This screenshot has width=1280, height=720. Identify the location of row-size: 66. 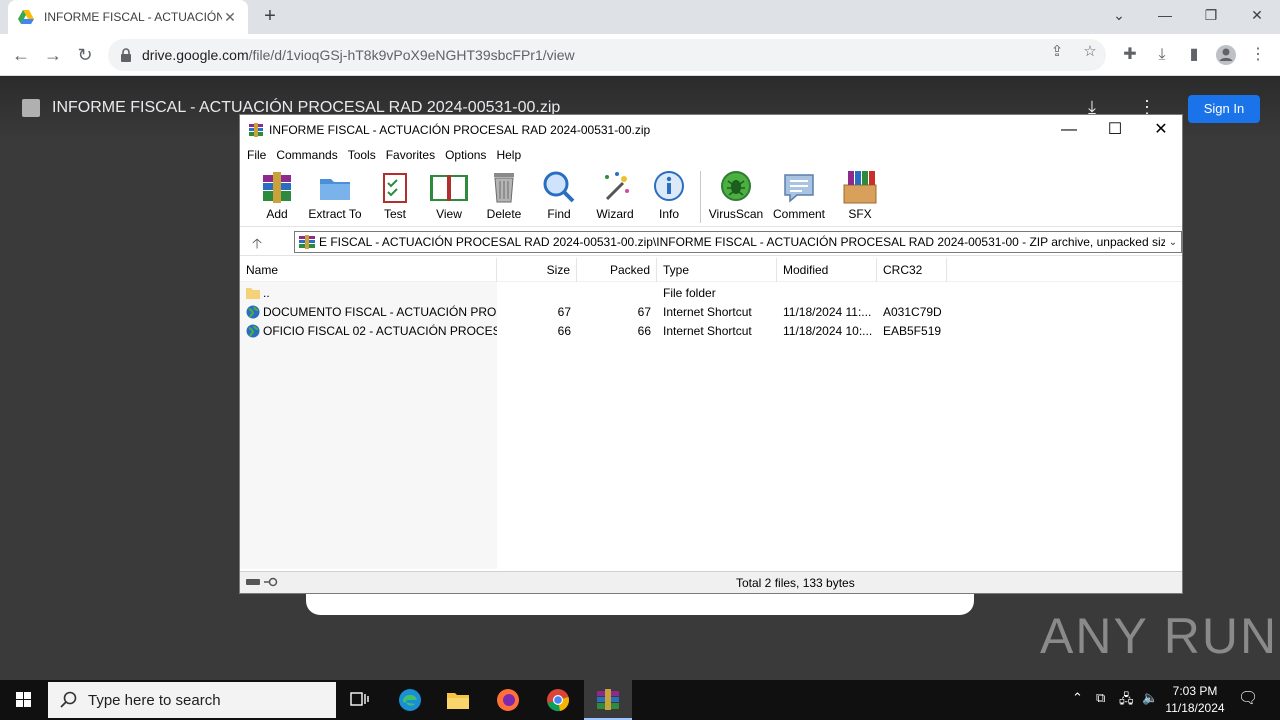
(564, 330).